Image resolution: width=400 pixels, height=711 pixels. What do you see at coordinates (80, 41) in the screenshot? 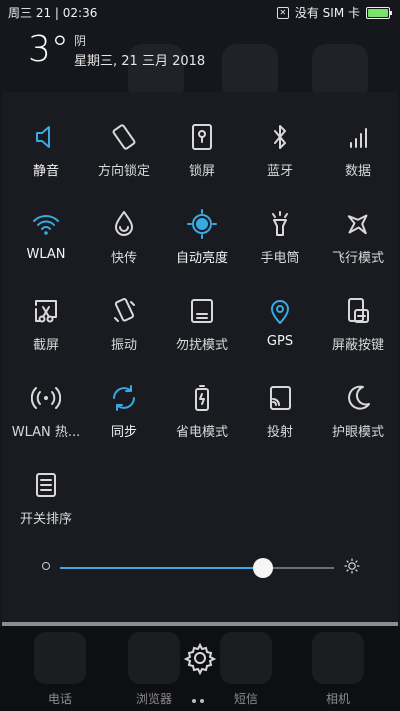
I see `weather-condition: 阴` at bounding box center [80, 41].